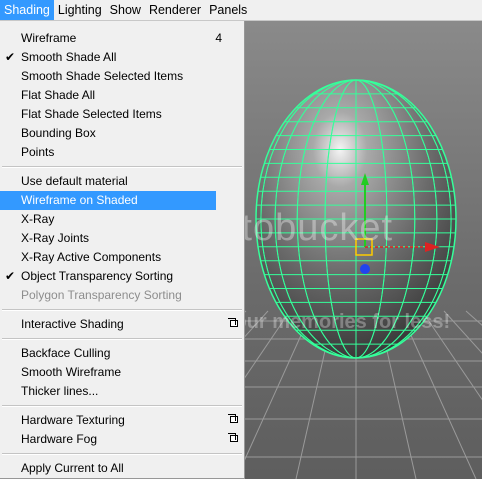 This screenshot has height=479, width=482. I want to click on menu-item-label: Flat Shade Selected Items, so click(91, 114).